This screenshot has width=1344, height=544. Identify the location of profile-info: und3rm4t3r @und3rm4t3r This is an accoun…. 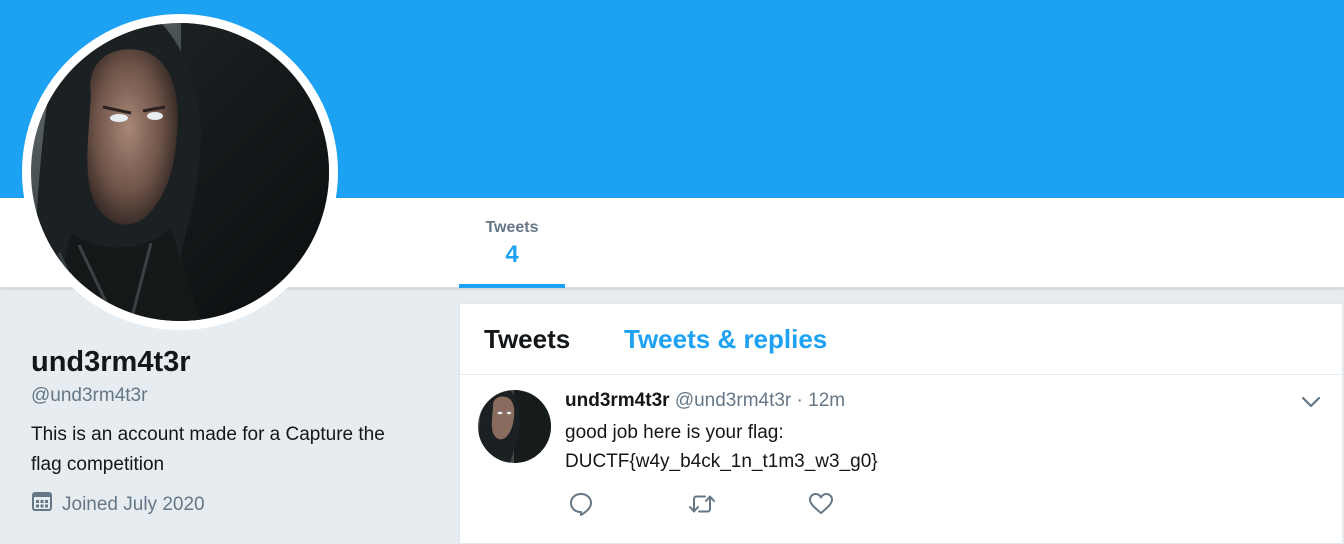
(221, 432).